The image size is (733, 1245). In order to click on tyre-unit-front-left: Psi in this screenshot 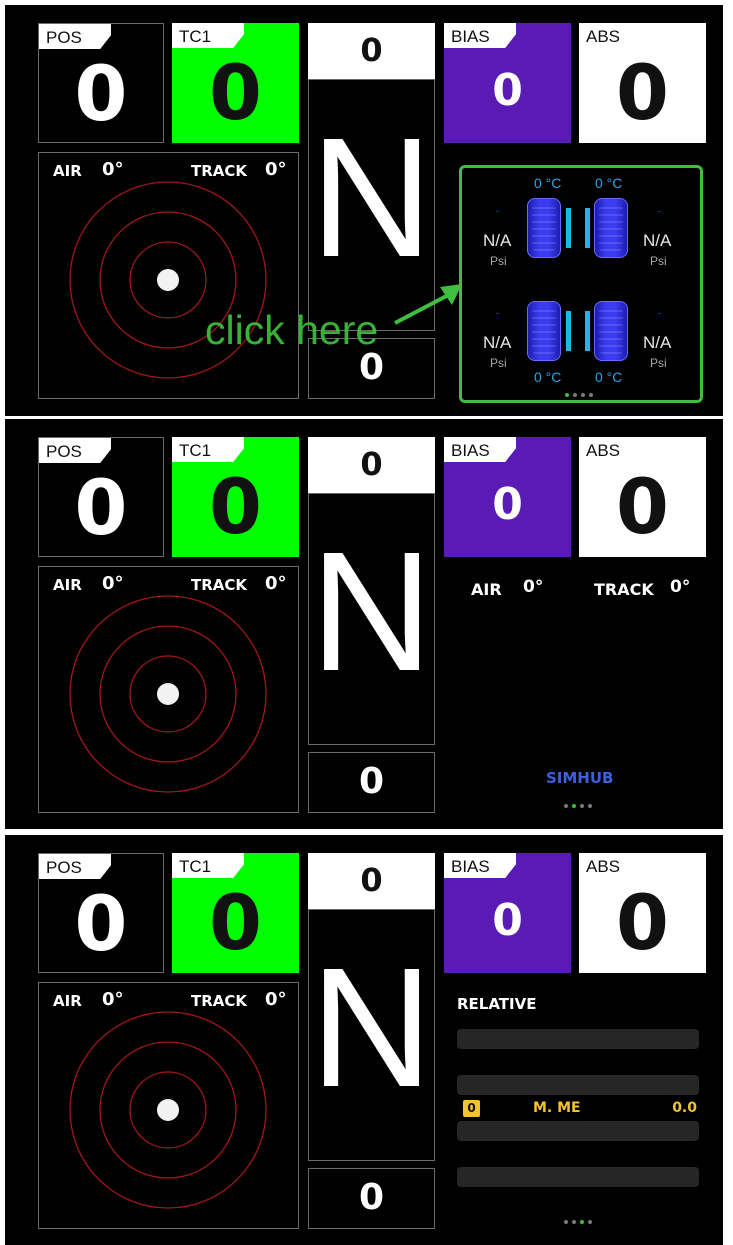, I will do `click(498, 261)`.